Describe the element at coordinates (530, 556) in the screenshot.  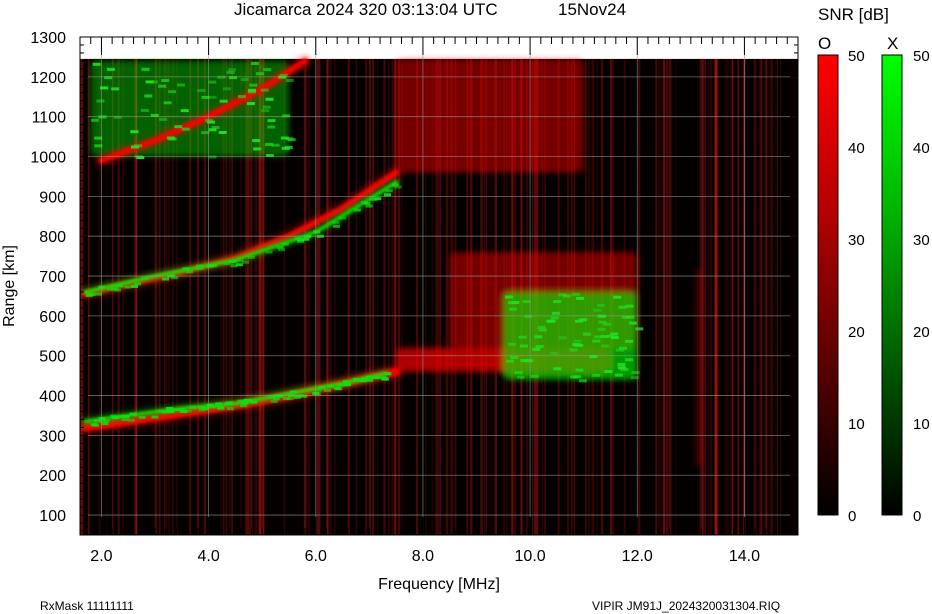
I see `x-tick-label: 10.0` at that location.